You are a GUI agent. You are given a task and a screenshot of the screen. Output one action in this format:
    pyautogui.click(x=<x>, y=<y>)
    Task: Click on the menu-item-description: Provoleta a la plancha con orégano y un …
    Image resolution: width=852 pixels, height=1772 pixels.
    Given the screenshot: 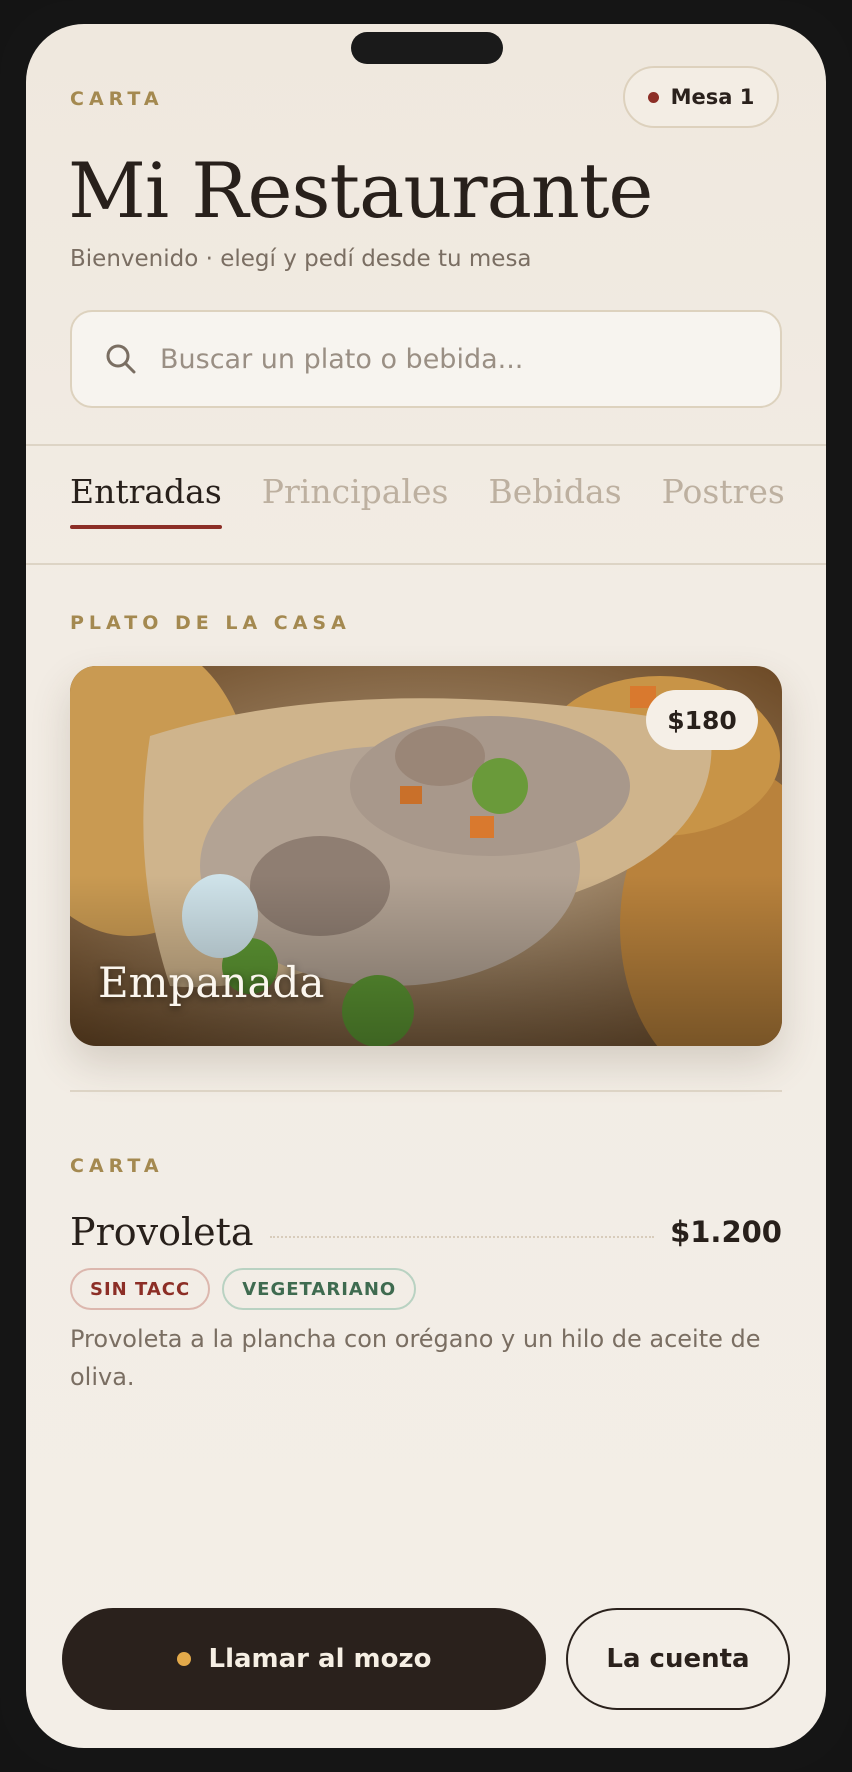 What is the action you would take?
    pyautogui.click(x=415, y=1358)
    